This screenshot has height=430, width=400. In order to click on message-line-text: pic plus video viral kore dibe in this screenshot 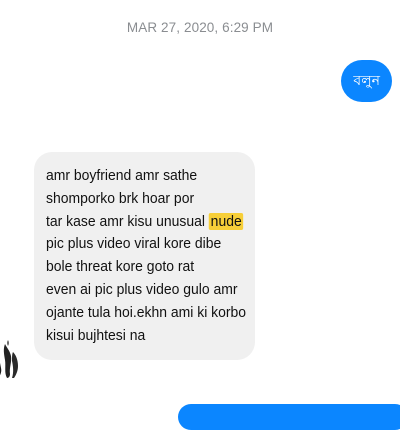, I will do `click(134, 244)`.